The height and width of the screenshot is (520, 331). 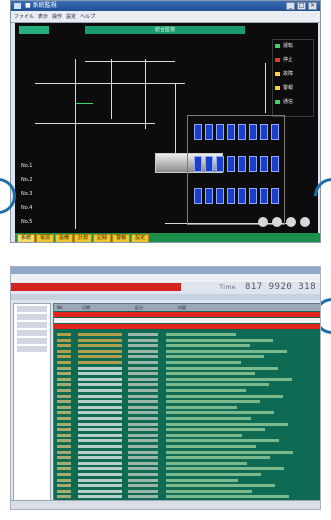 I want to click on tab-alarm: 警報, so click(x=121, y=238).